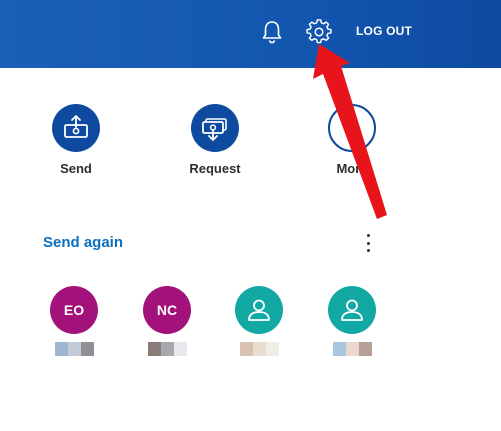 The height and width of the screenshot is (431, 501). I want to click on send-label: Send, so click(76, 168).